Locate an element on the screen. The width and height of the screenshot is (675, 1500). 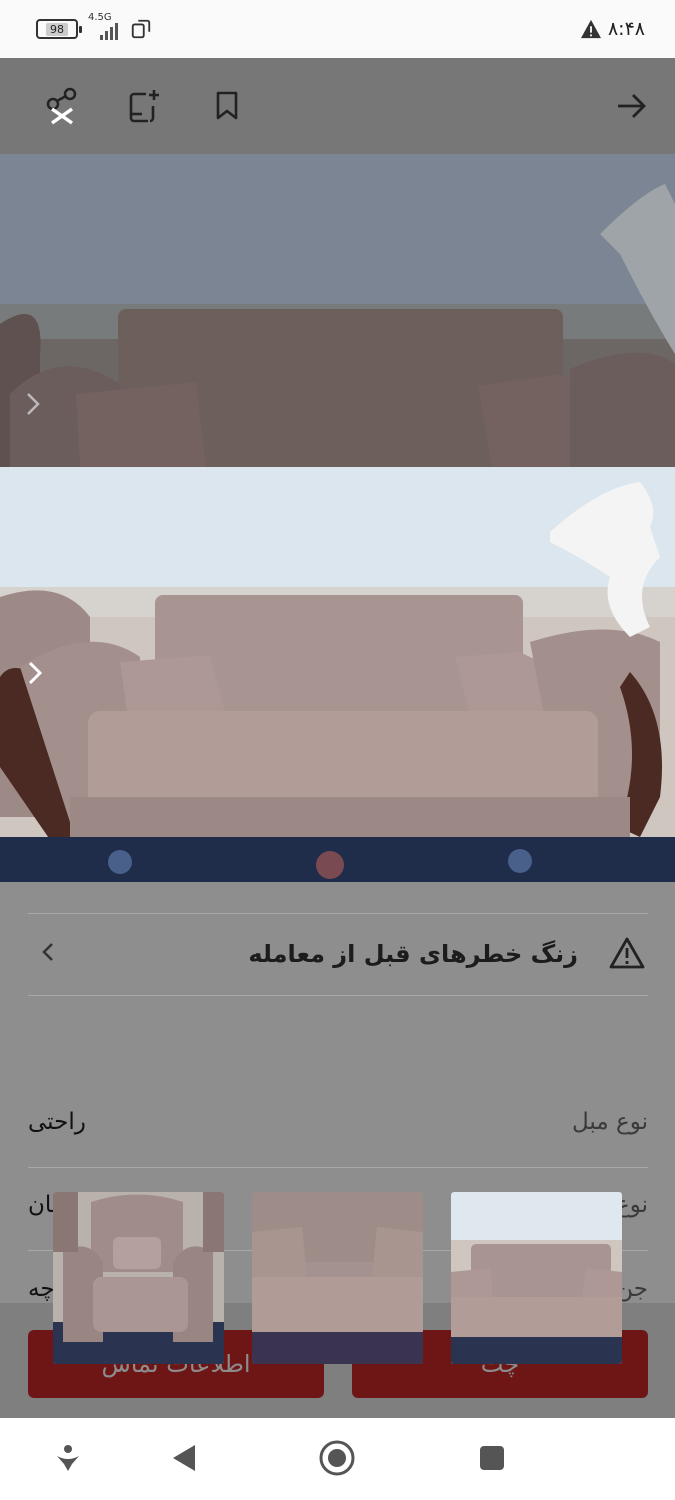
battery-level: 98 is located at coordinates (57, 29).